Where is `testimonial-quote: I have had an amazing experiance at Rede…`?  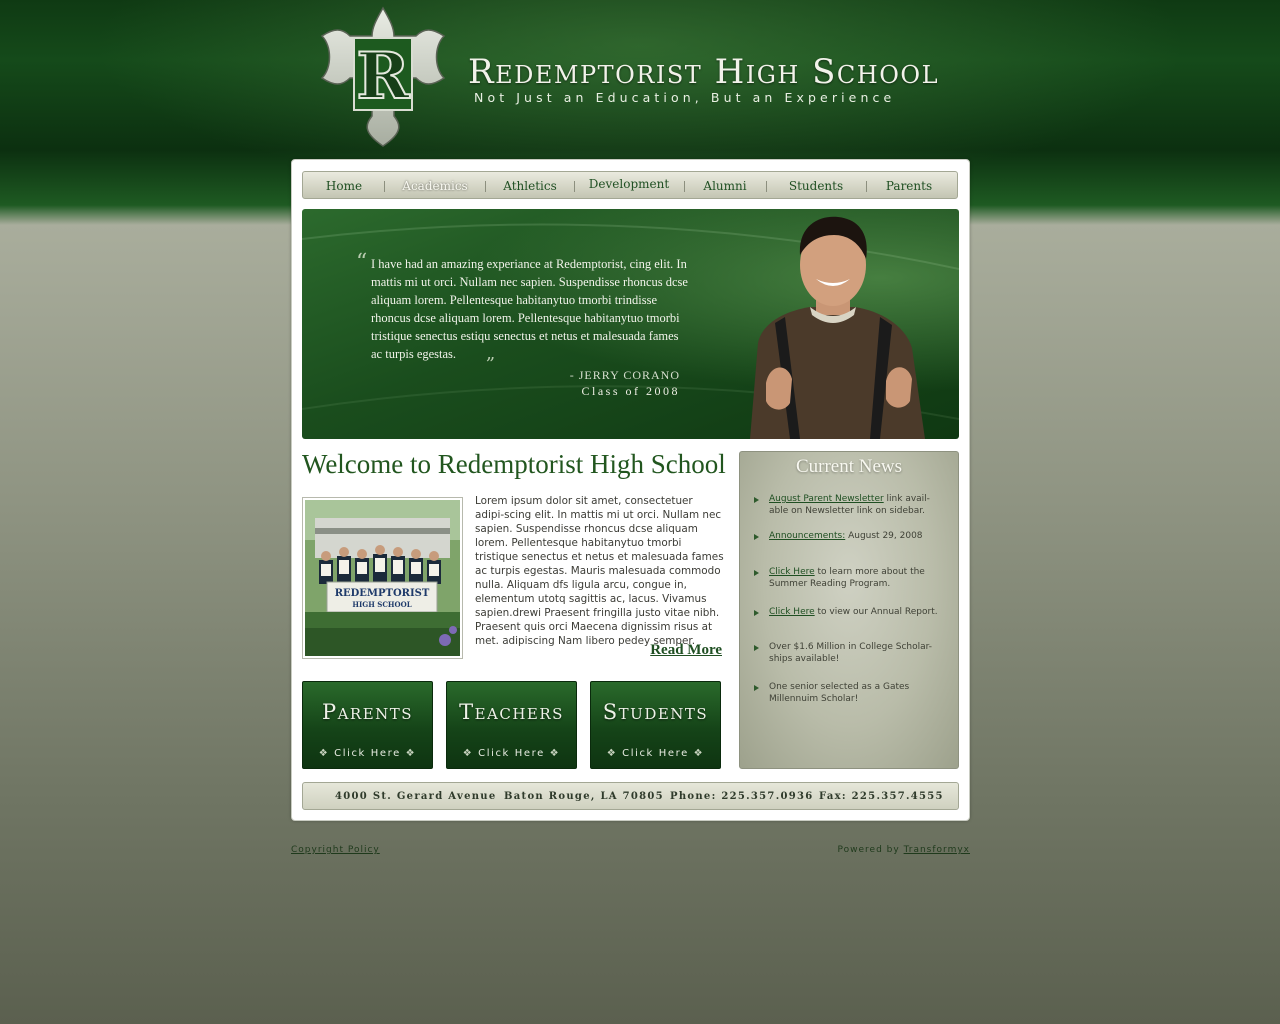 testimonial-quote: I have had an amazing experiance at Rede… is located at coordinates (529, 309).